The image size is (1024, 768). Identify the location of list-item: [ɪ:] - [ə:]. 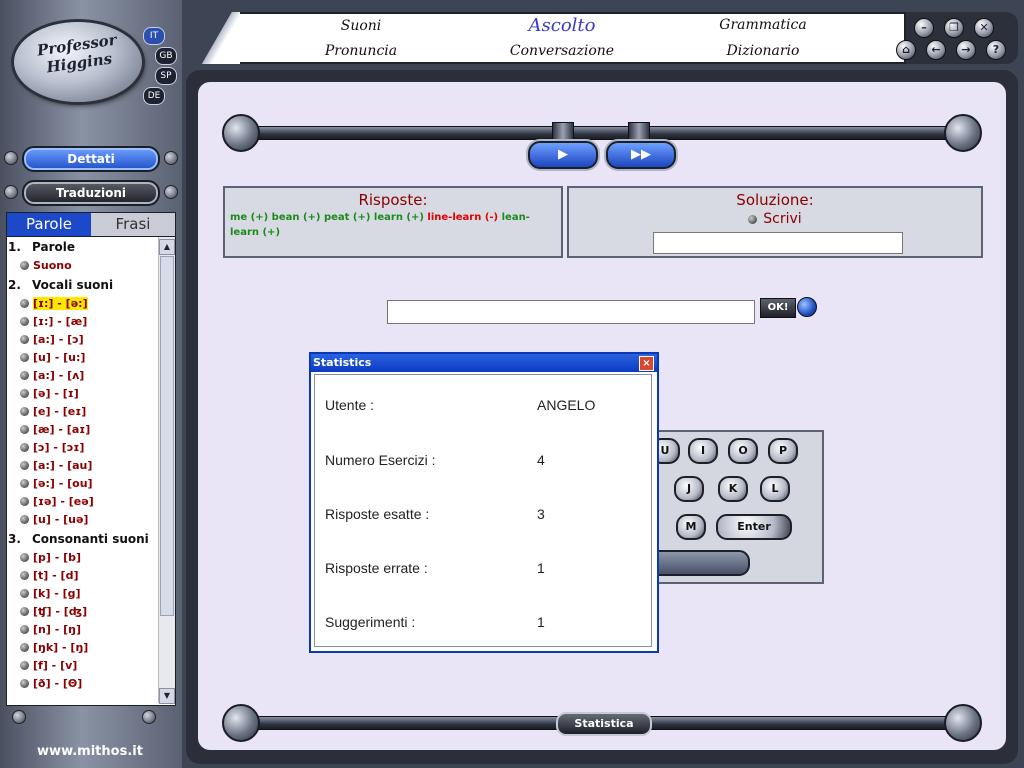
(83, 304).